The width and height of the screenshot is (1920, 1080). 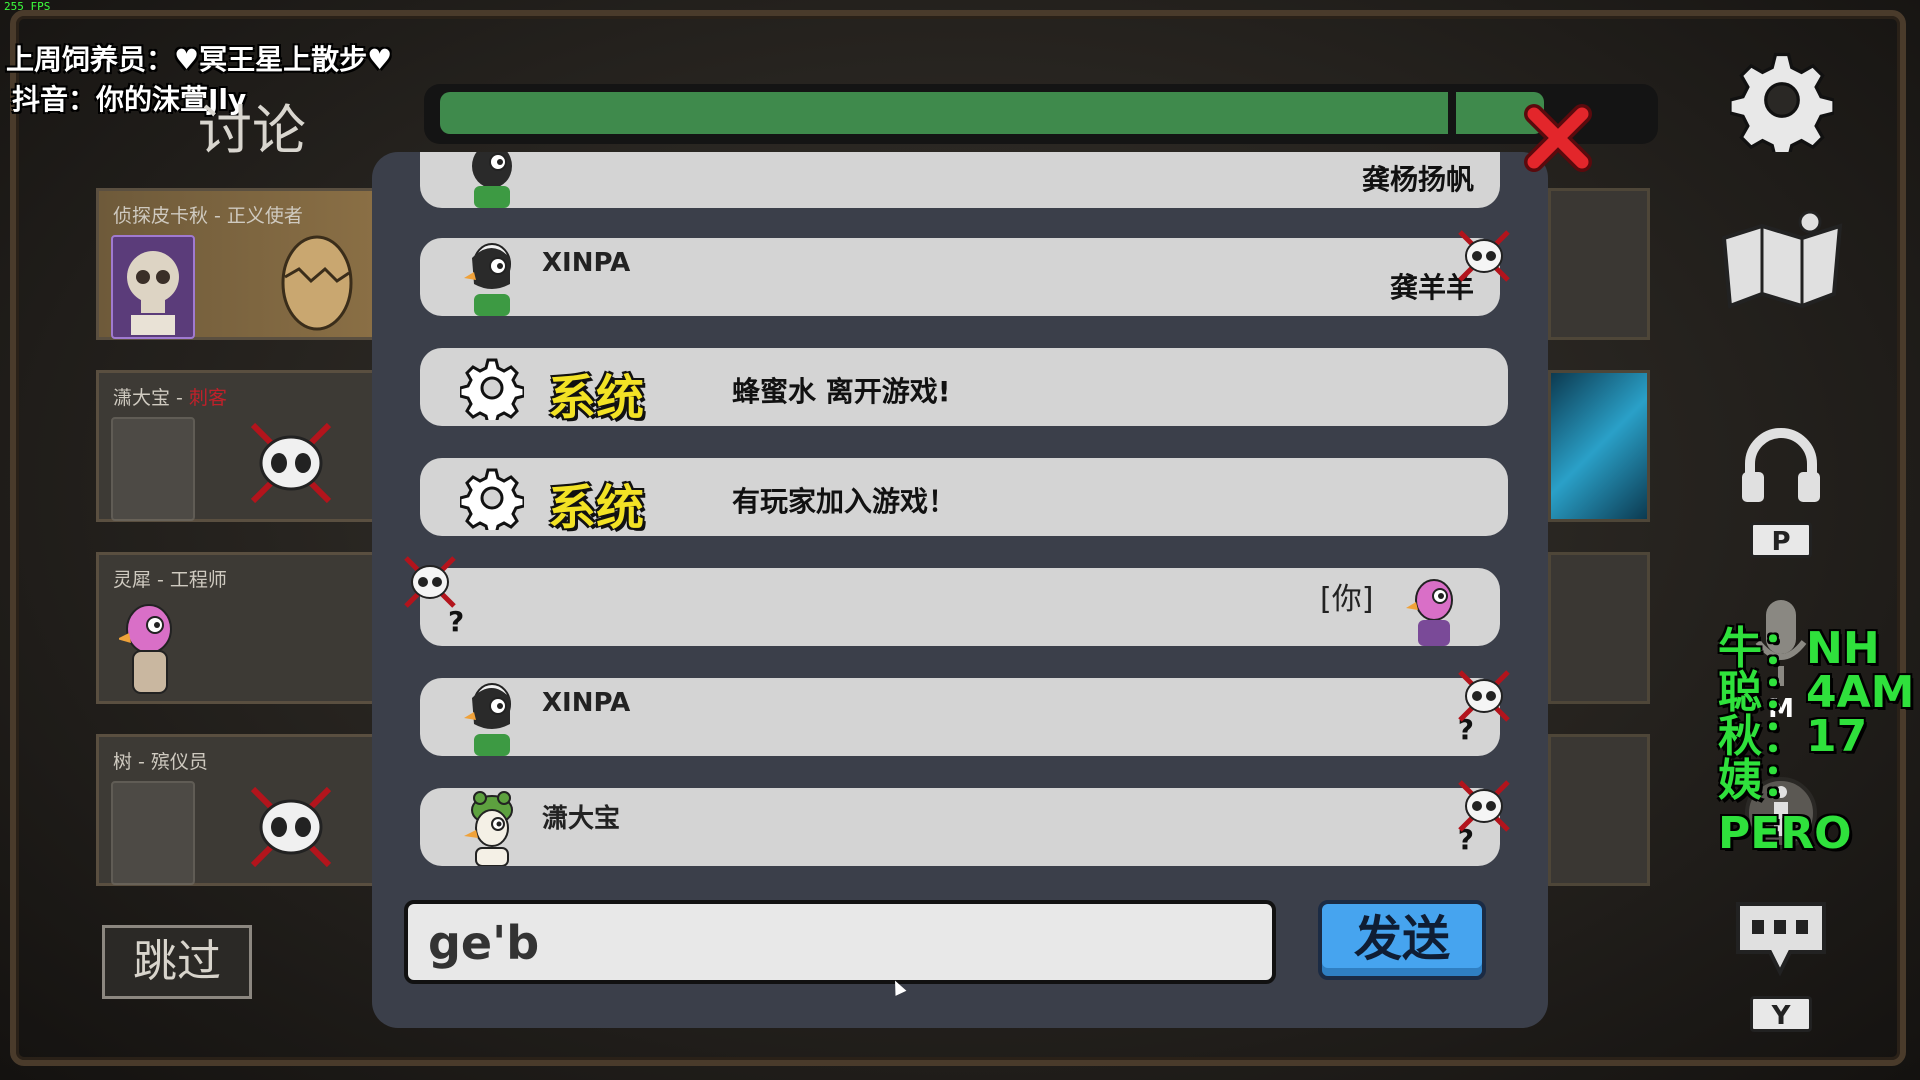 I want to click on message-text: ?, so click(x=456, y=621).